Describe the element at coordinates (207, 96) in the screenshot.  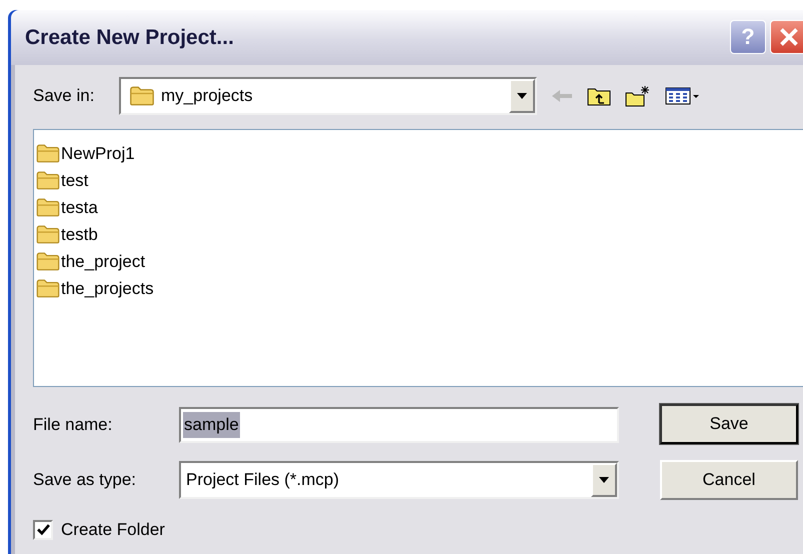
I see `save-in-value: my_projects` at that location.